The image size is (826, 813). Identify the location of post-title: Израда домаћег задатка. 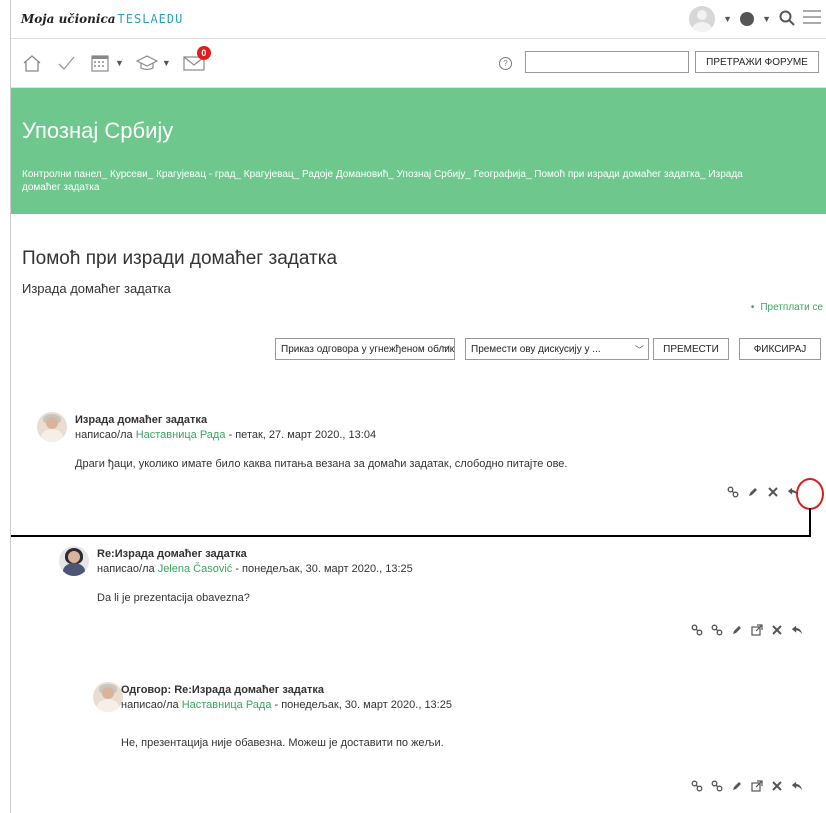
(141, 420).